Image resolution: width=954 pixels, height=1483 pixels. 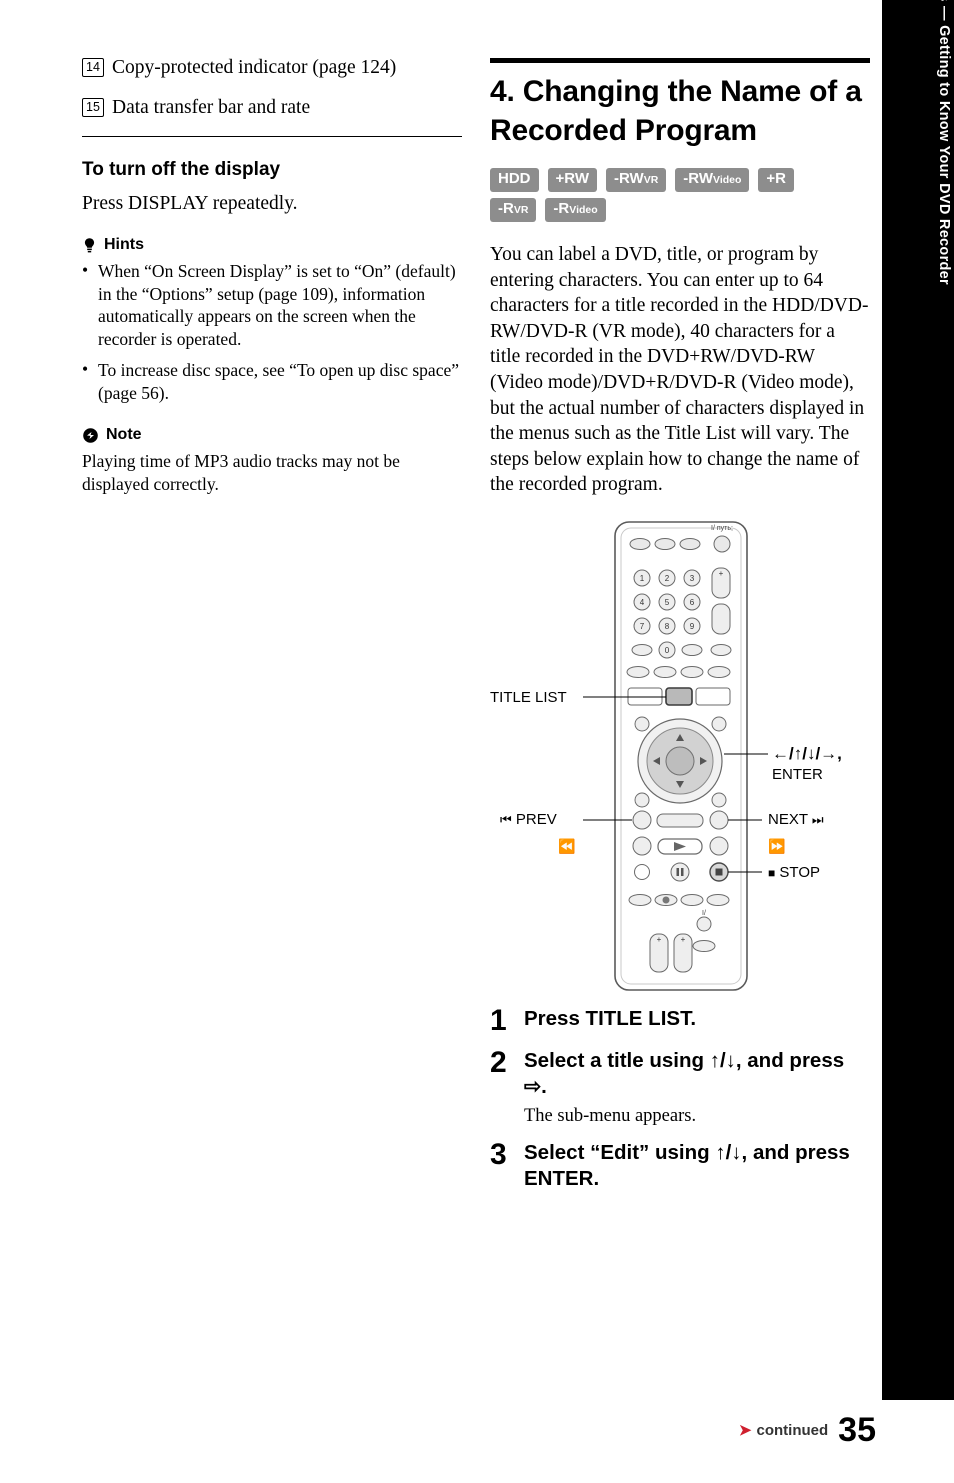 What do you see at coordinates (93, 107) in the screenshot?
I see `item-number-badge: 15` at bounding box center [93, 107].